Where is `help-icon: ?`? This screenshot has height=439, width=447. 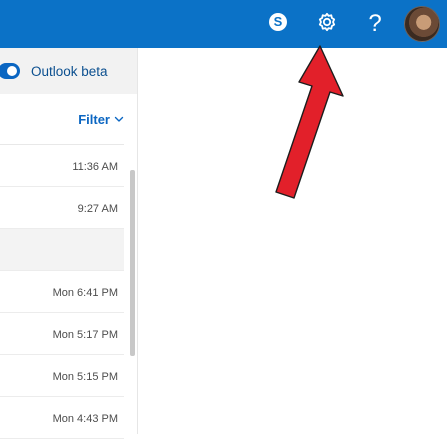 help-icon: ? is located at coordinates (375, 23).